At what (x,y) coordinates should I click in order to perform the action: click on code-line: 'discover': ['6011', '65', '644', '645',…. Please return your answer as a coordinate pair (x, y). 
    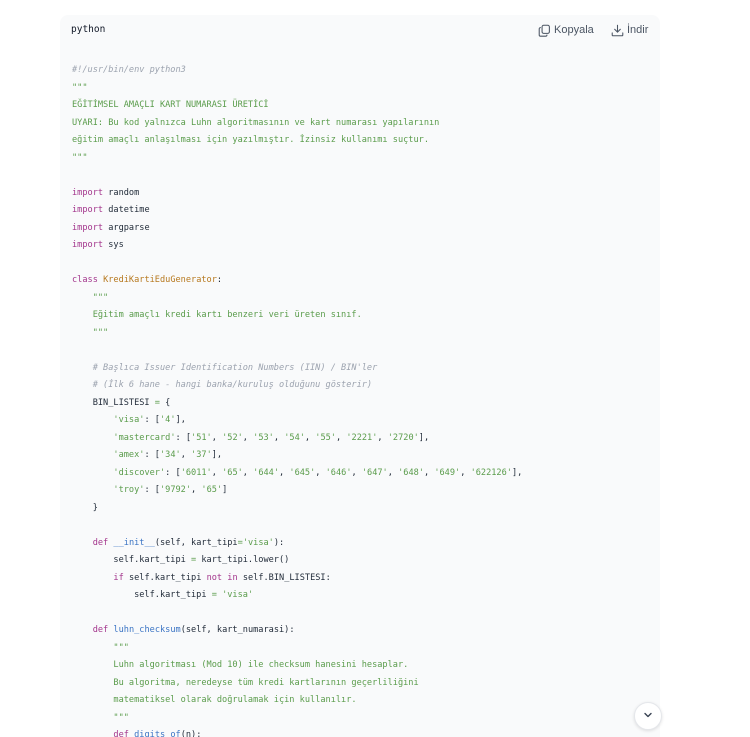
    Looking at the image, I should click on (297, 474).